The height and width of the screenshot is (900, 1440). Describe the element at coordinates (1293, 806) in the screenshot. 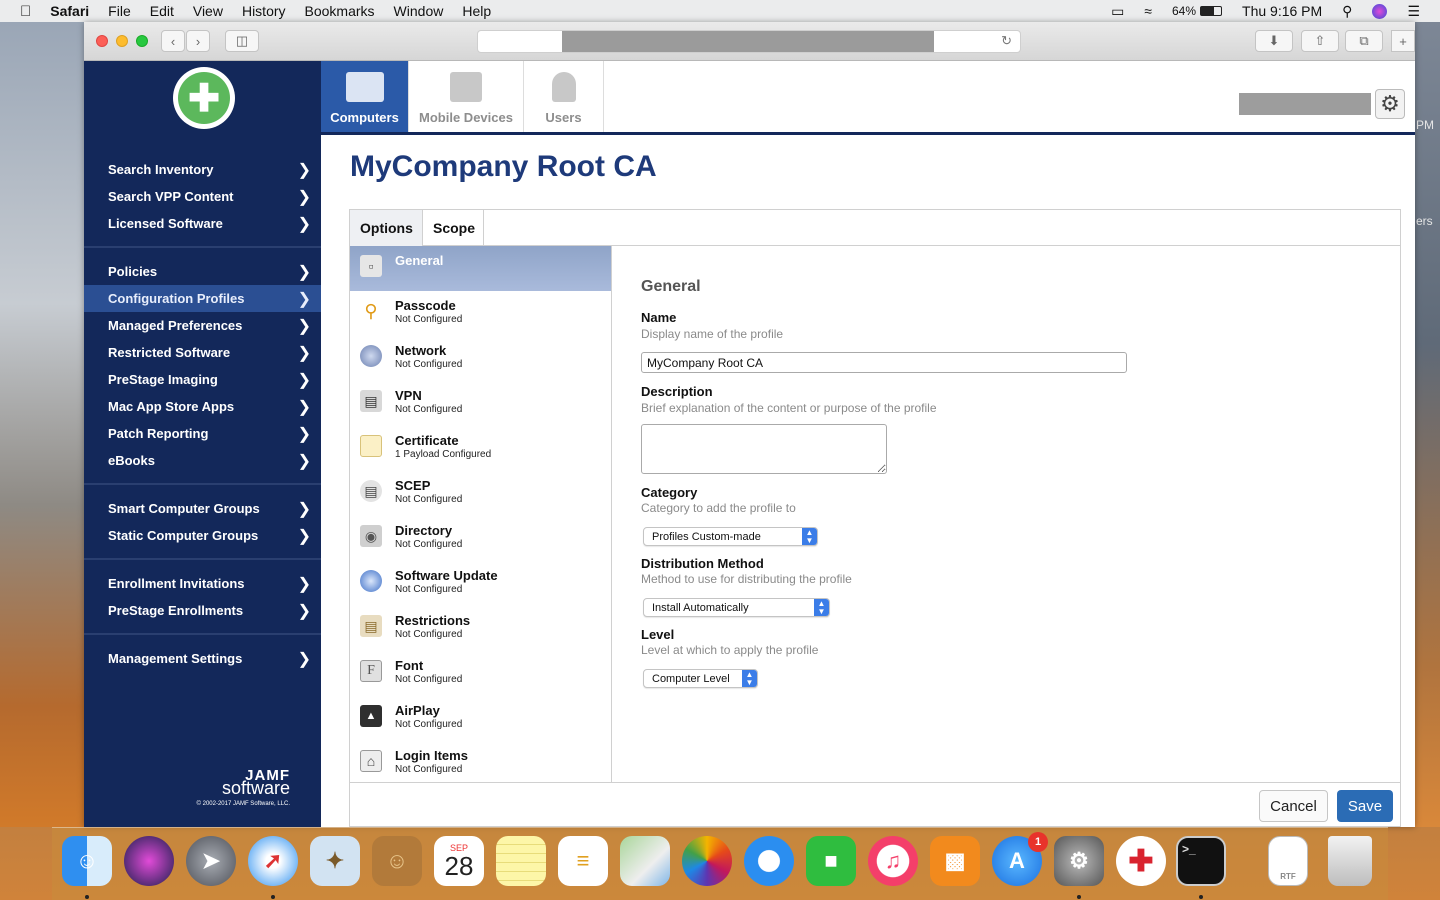

I see `cancel-button: Cancel` at that location.